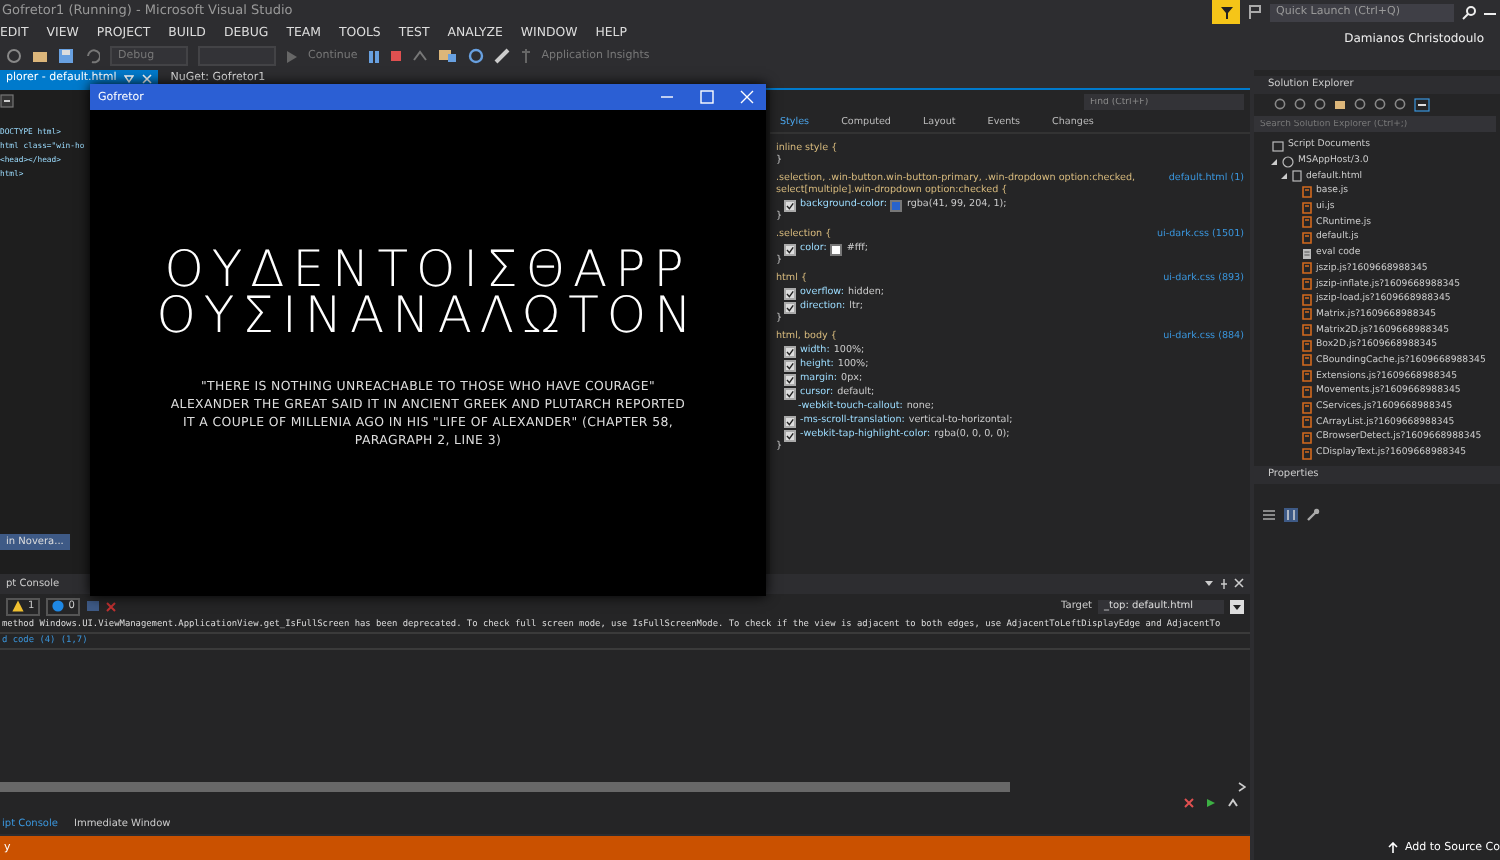  What do you see at coordinates (1288, 161) in the screenshot?
I see `globe-icon` at bounding box center [1288, 161].